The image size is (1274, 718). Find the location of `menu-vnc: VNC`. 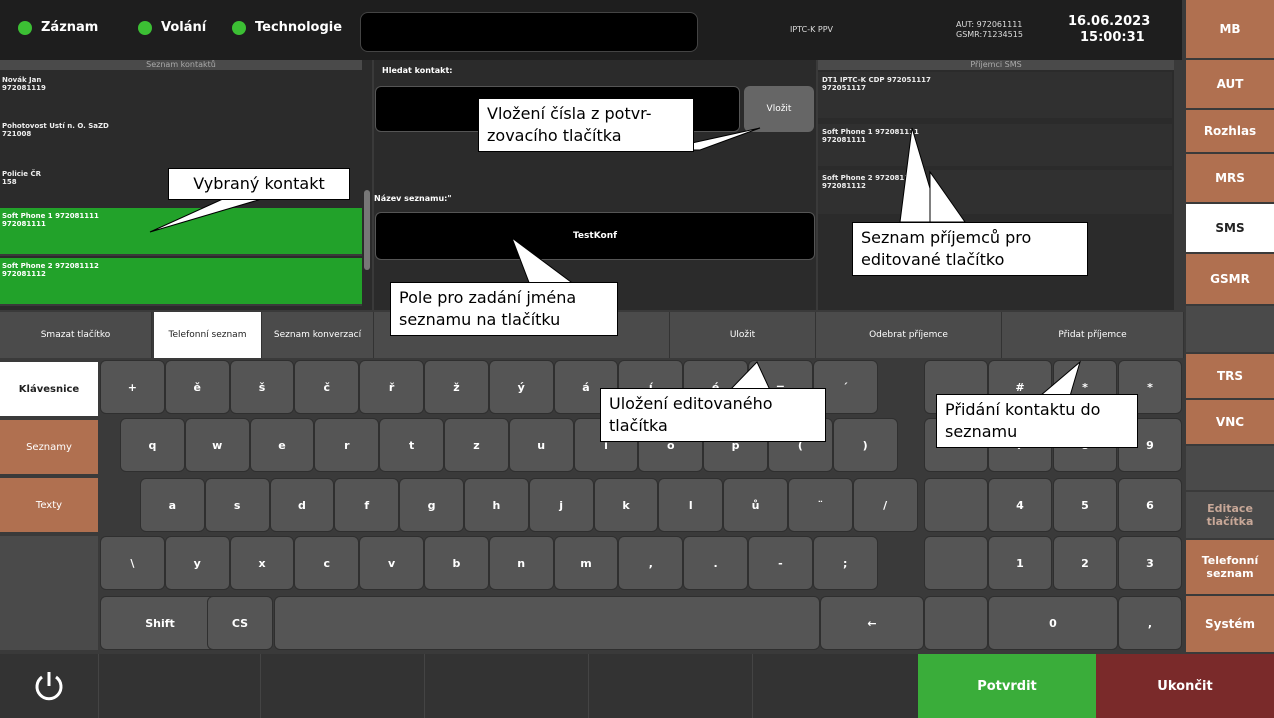

menu-vnc: VNC is located at coordinates (1230, 423).